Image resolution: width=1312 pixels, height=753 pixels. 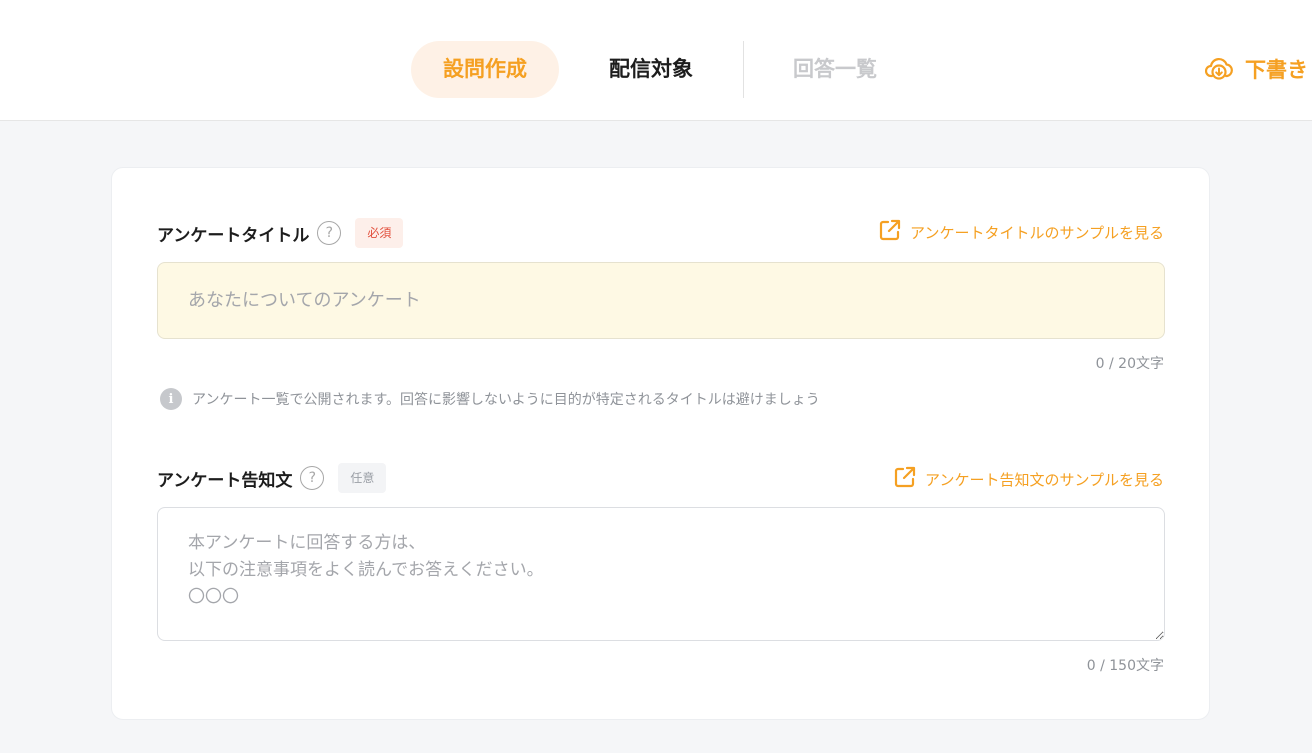 What do you see at coordinates (651, 69) in the screenshot?
I see `tab-delivery-target: 配信対象` at bounding box center [651, 69].